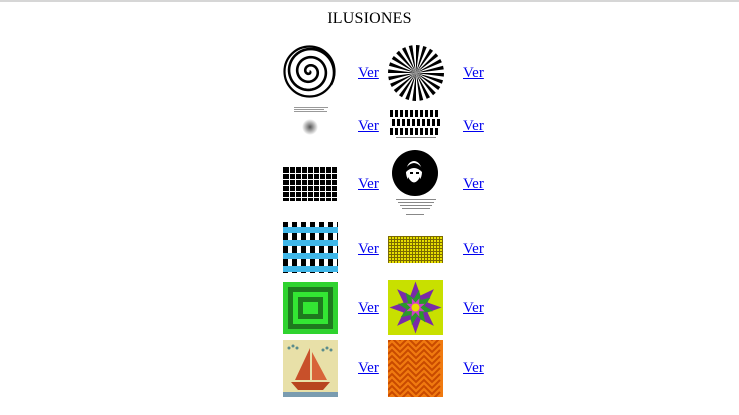  What do you see at coordinates (310, 247) in the screenshot?
I see `blue-stripes-illusion-icon` at bounding box center [310, 247].